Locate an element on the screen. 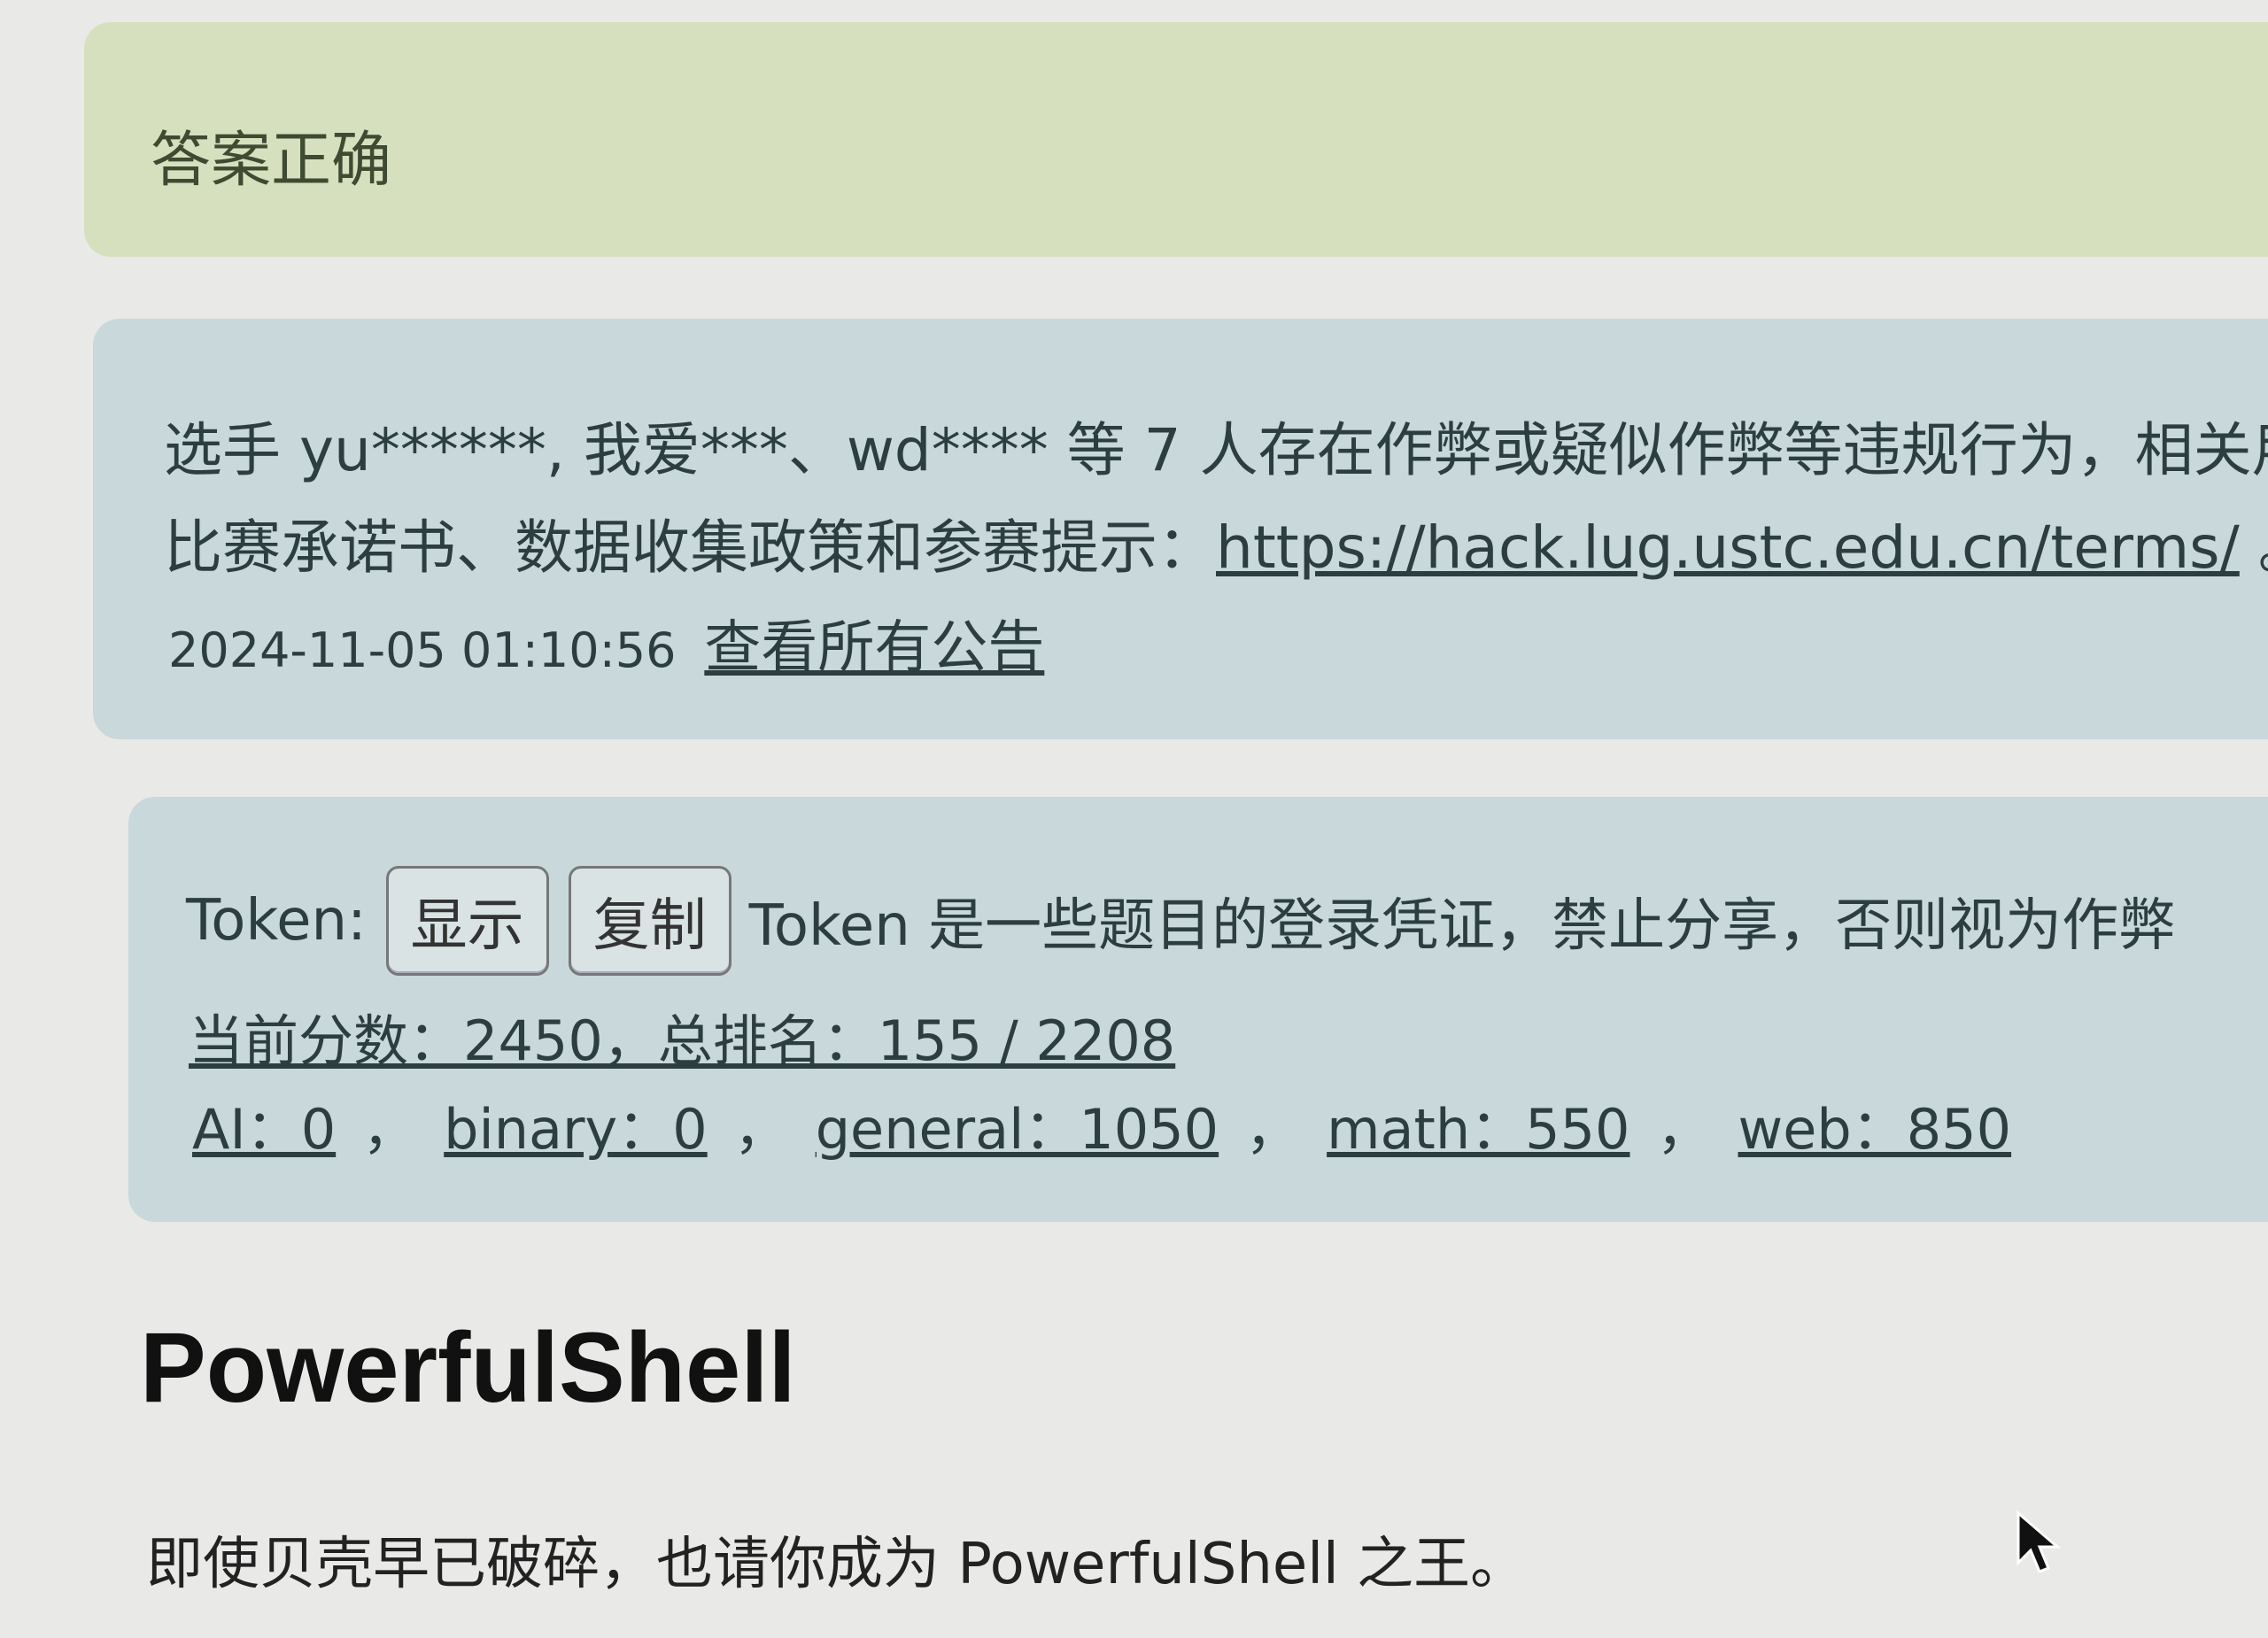  category-web-link: web：850 is located at coordinates (1875, 1129).